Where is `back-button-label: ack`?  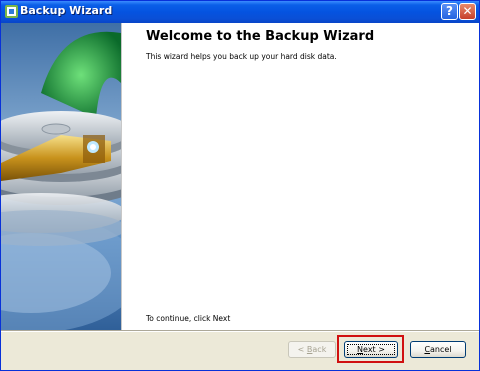 back-button-label: ack is located at coordinates (319, 349).